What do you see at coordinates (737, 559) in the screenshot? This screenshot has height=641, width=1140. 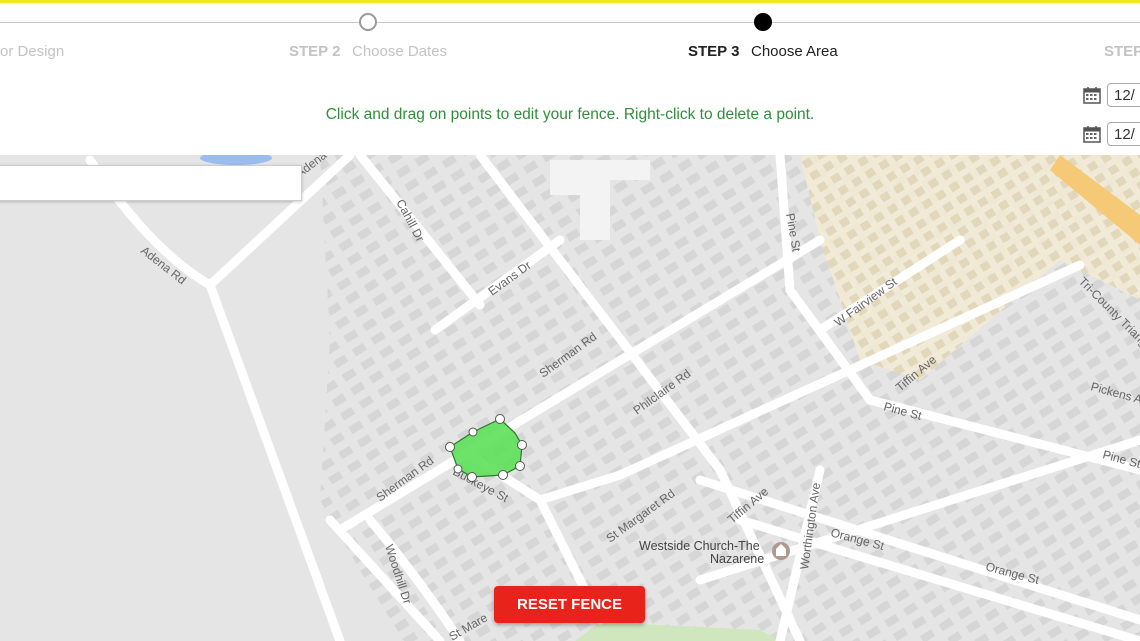 I see `poi-label: Nazarene` at bounding box center [737, 559].